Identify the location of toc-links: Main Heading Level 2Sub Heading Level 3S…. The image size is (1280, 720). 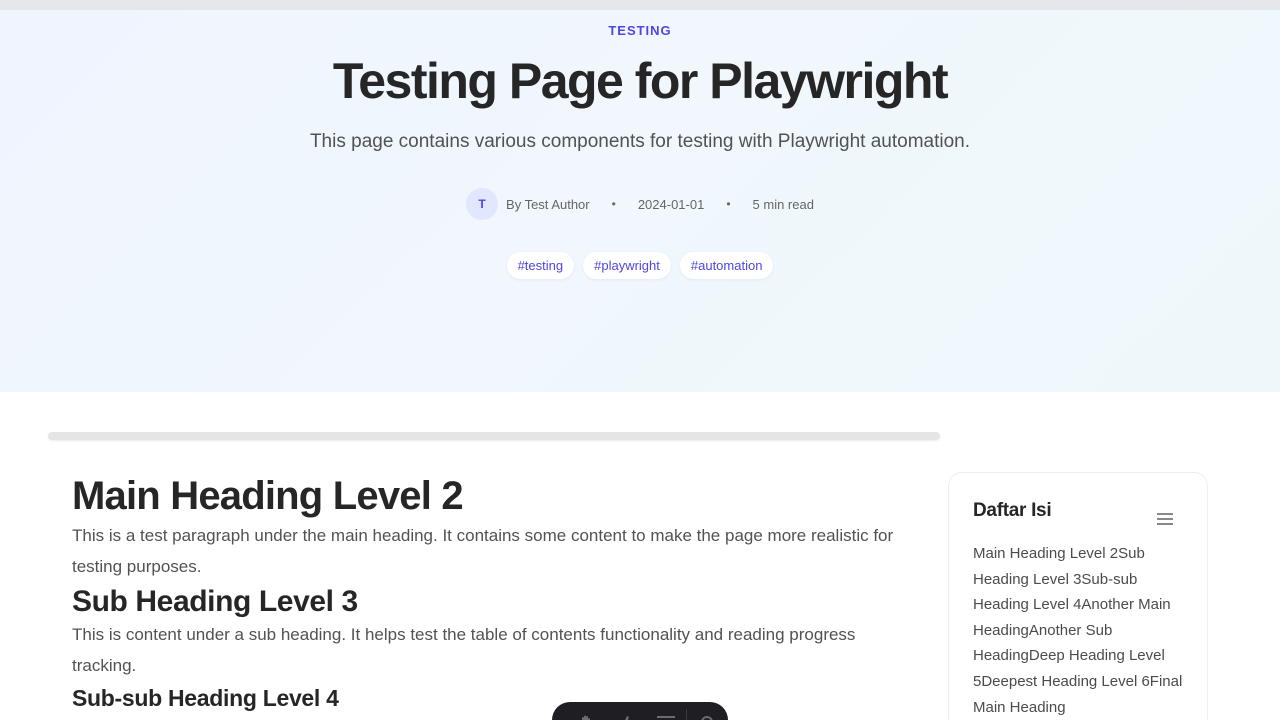
(1080, 630).